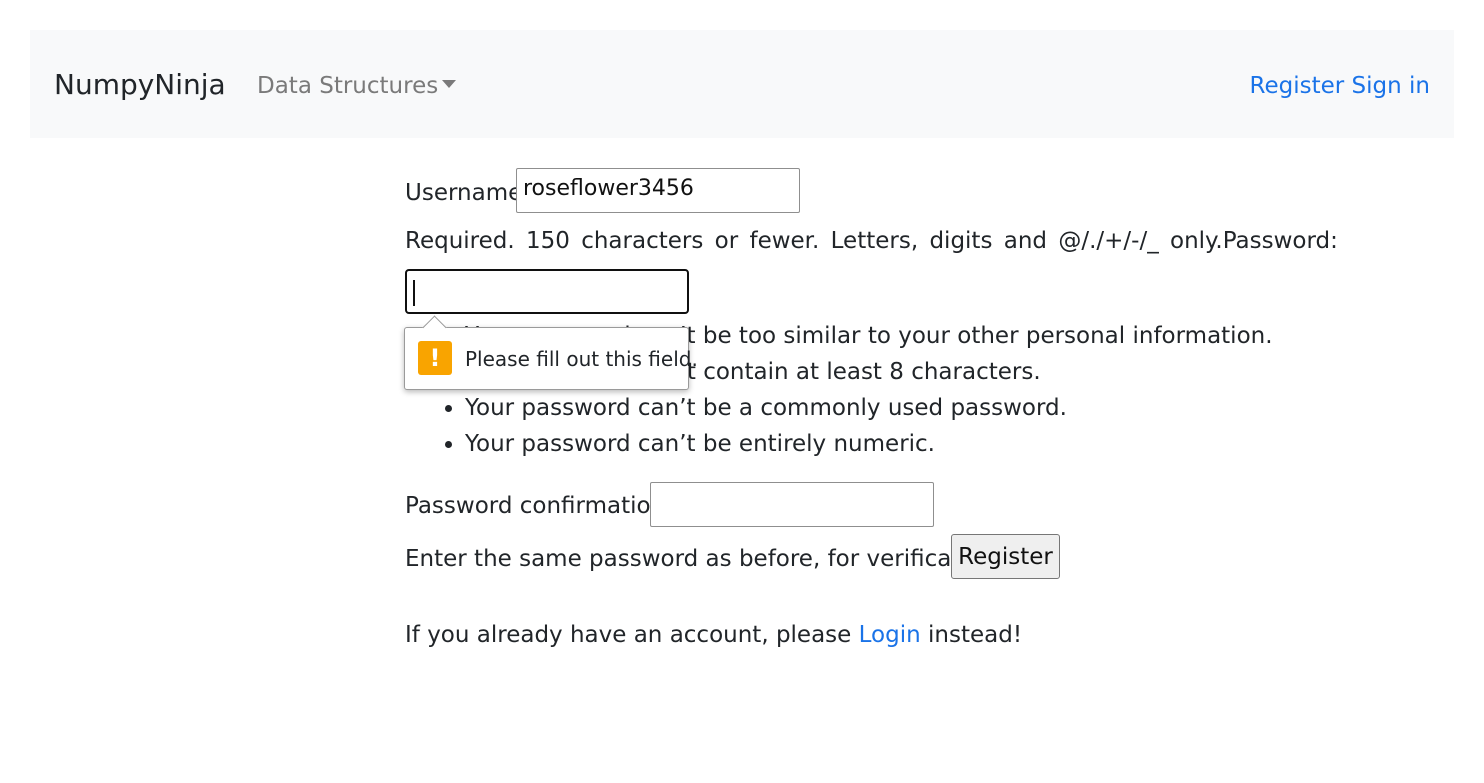 The image size is (1484, 783). What do you see at coordinates (435, 358) in the screenshot?
I see `warning-icon: !` at bounding box center [435, 358].